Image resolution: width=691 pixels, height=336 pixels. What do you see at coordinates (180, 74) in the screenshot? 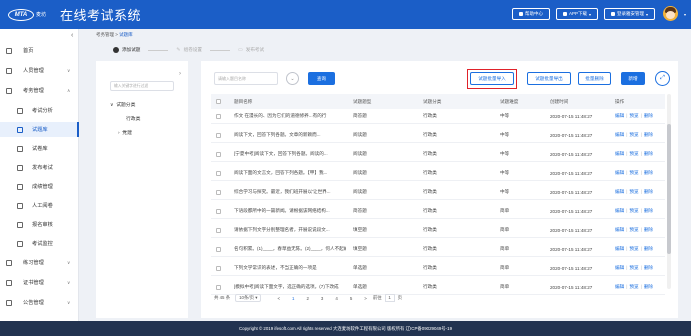
I see `chevron-right-icon: ›` at bounding box center [180, 74].